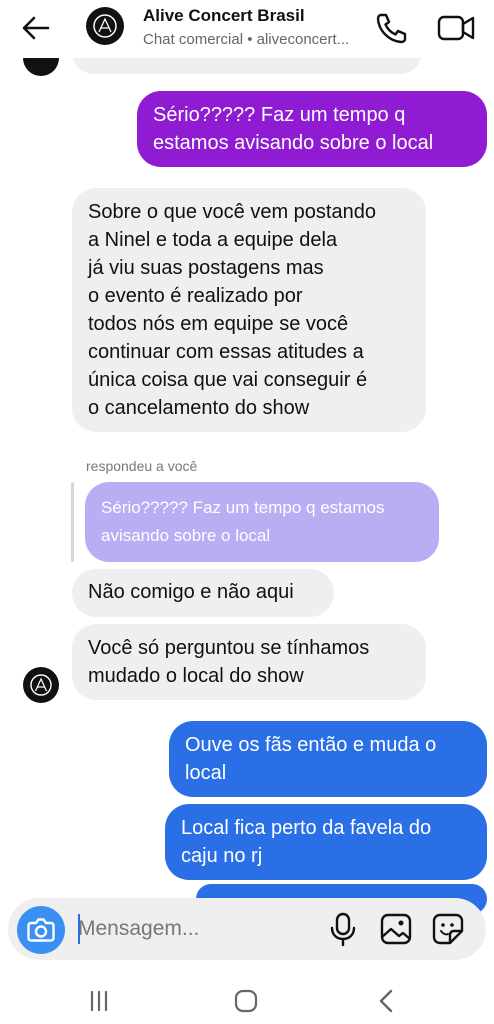 The height and width of the screenshot is (1024, 494). What do you see at coordinates (279, 115) in the screenshot?
I see `message-line: Sério????? Faz um tempo q` at bounding box center [279, 115].